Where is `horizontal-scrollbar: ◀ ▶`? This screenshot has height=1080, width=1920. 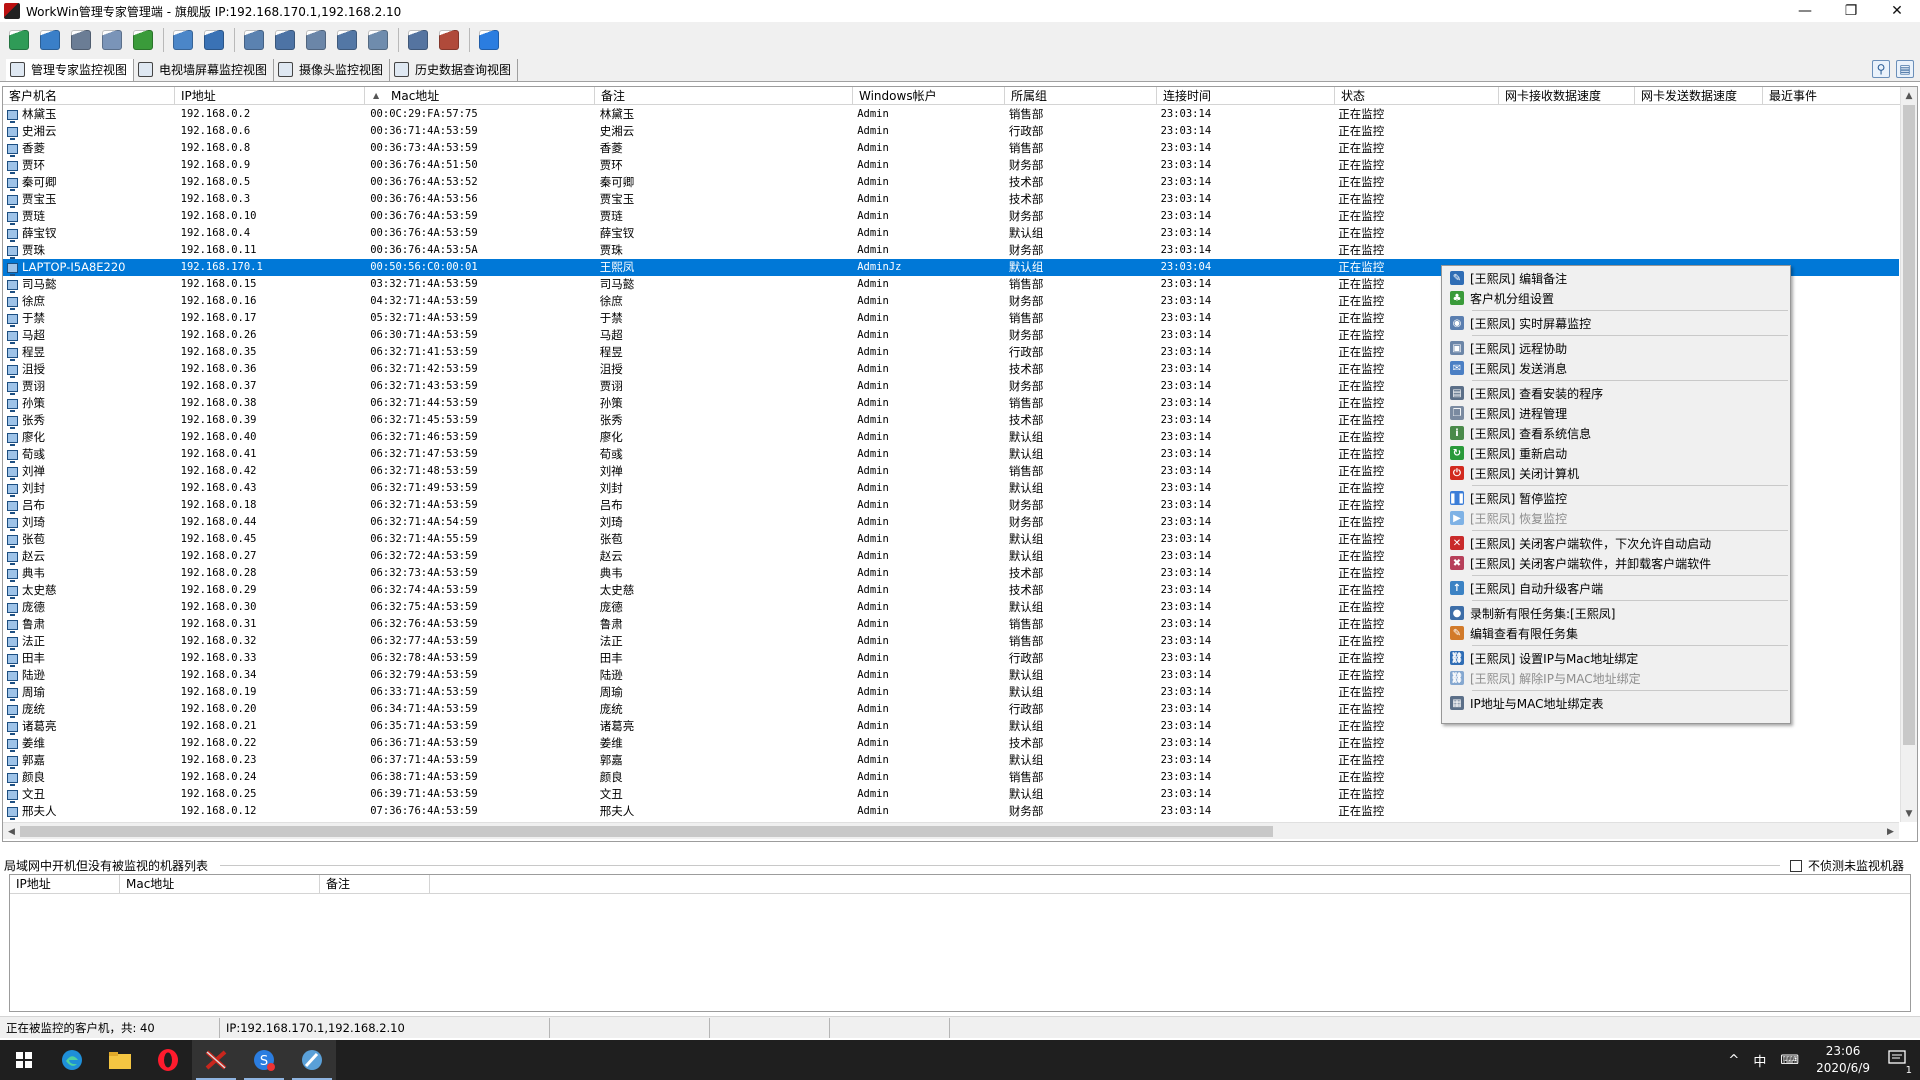
horizontal-scrollbar: ◀ ▶ is located at coordinates (951, 830).